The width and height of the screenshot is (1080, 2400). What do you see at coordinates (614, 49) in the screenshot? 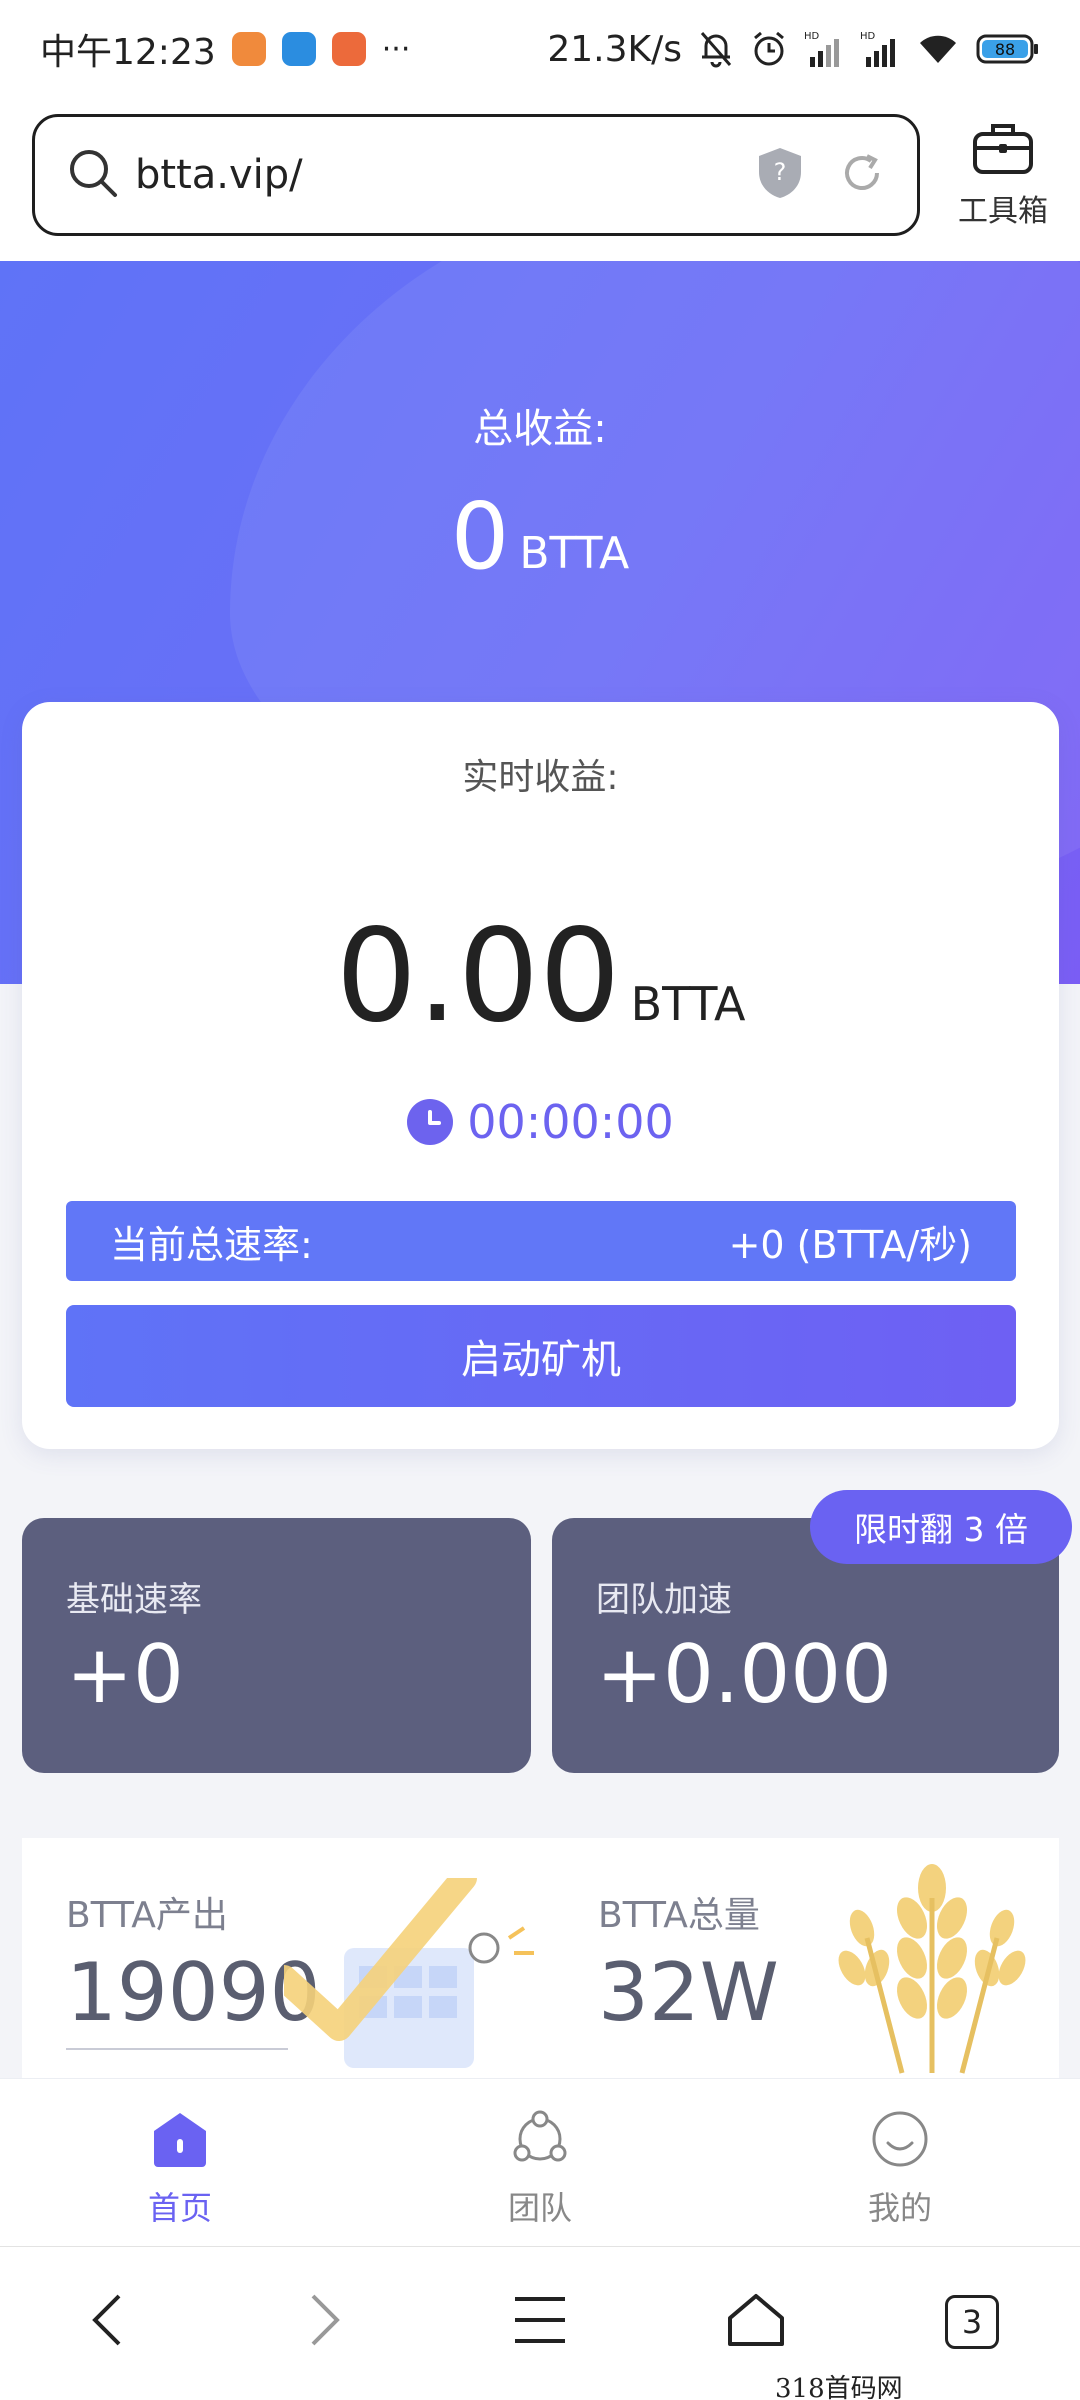
I see `network-speed: 21.3K/s` at bounding box center [614, 49].